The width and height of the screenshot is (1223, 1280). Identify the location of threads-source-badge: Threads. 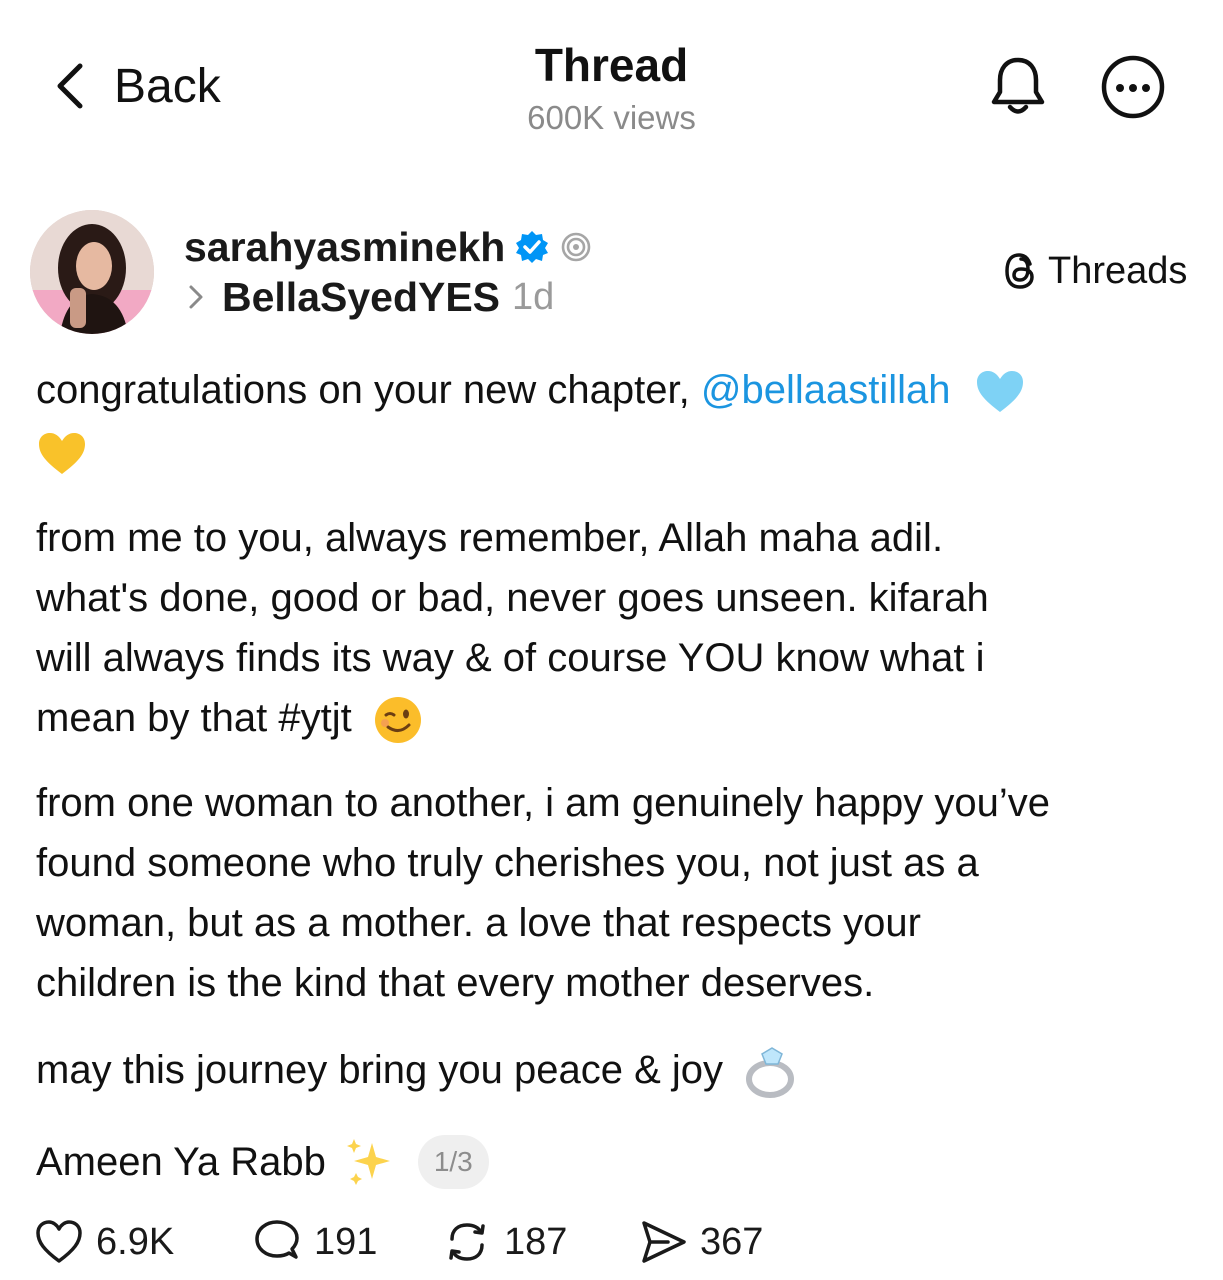
(1094, 271).